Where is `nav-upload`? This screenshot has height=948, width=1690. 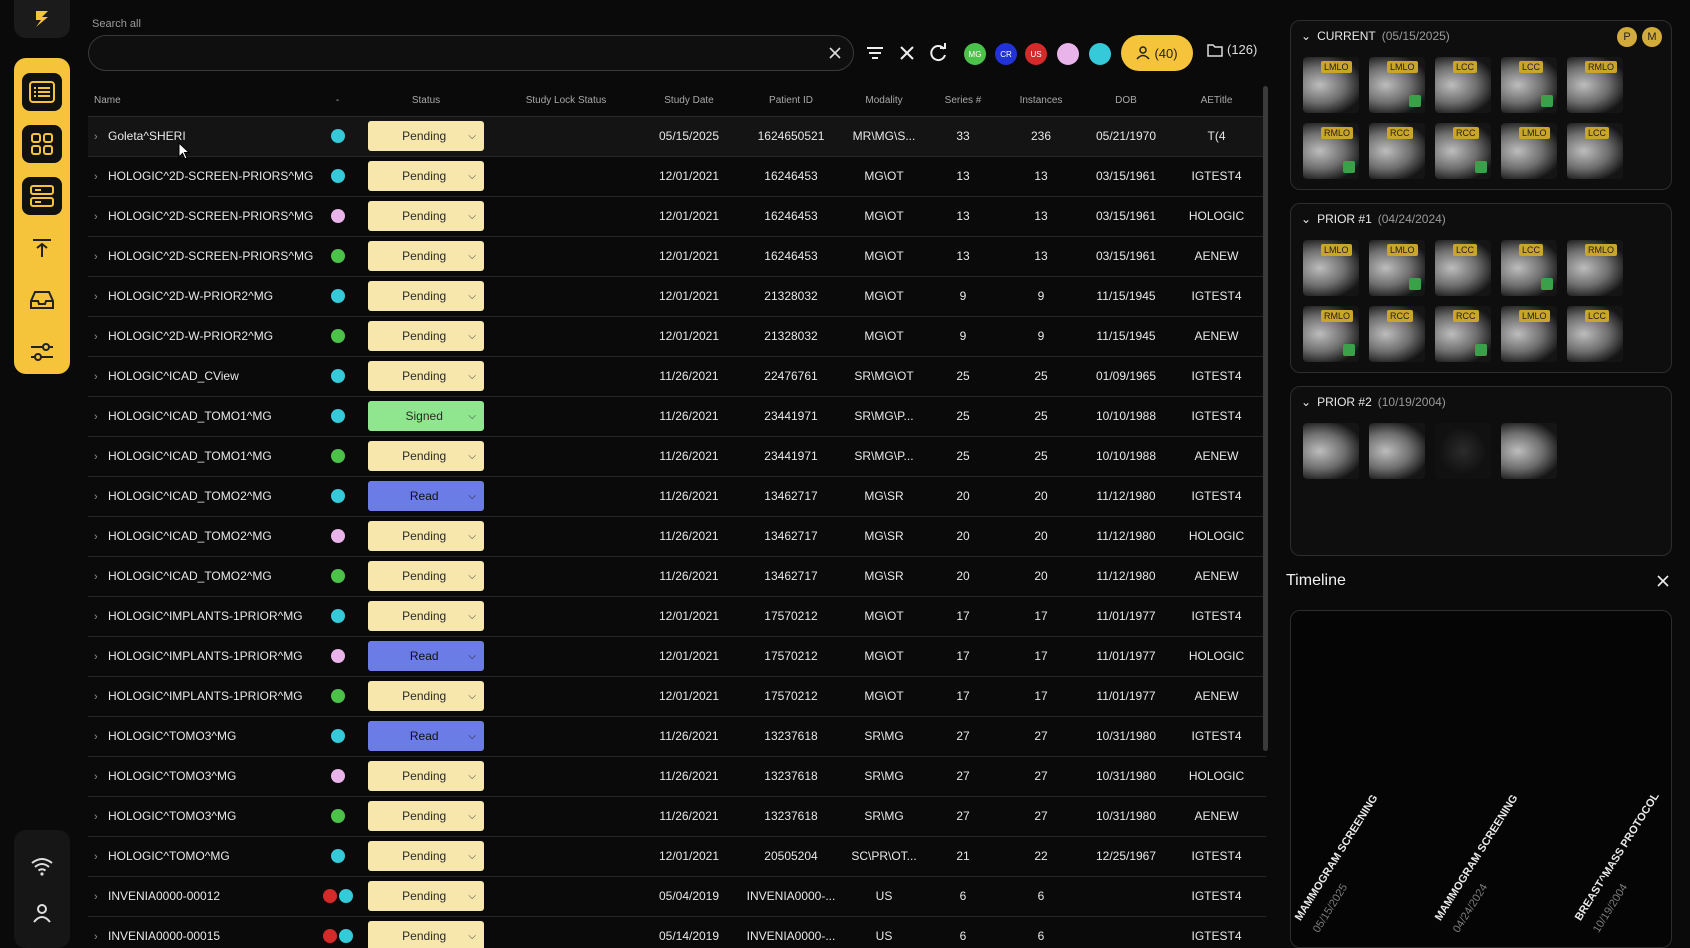
nav-upload is located at coordinates (42, 248).